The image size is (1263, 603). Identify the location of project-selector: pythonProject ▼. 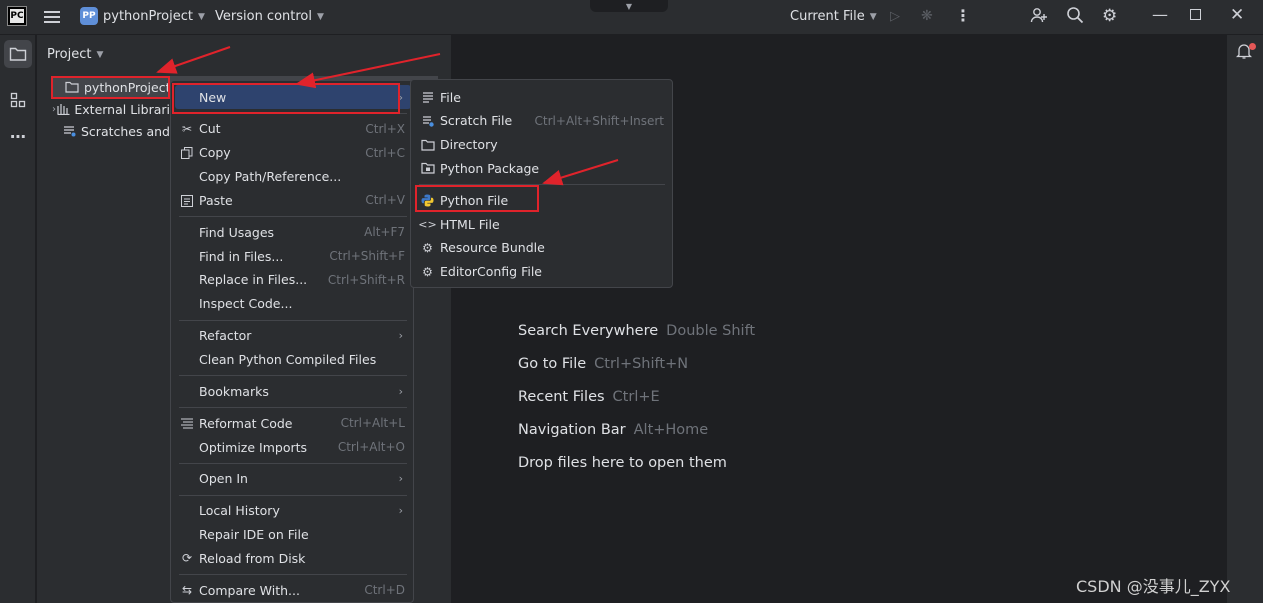
(154, 16).